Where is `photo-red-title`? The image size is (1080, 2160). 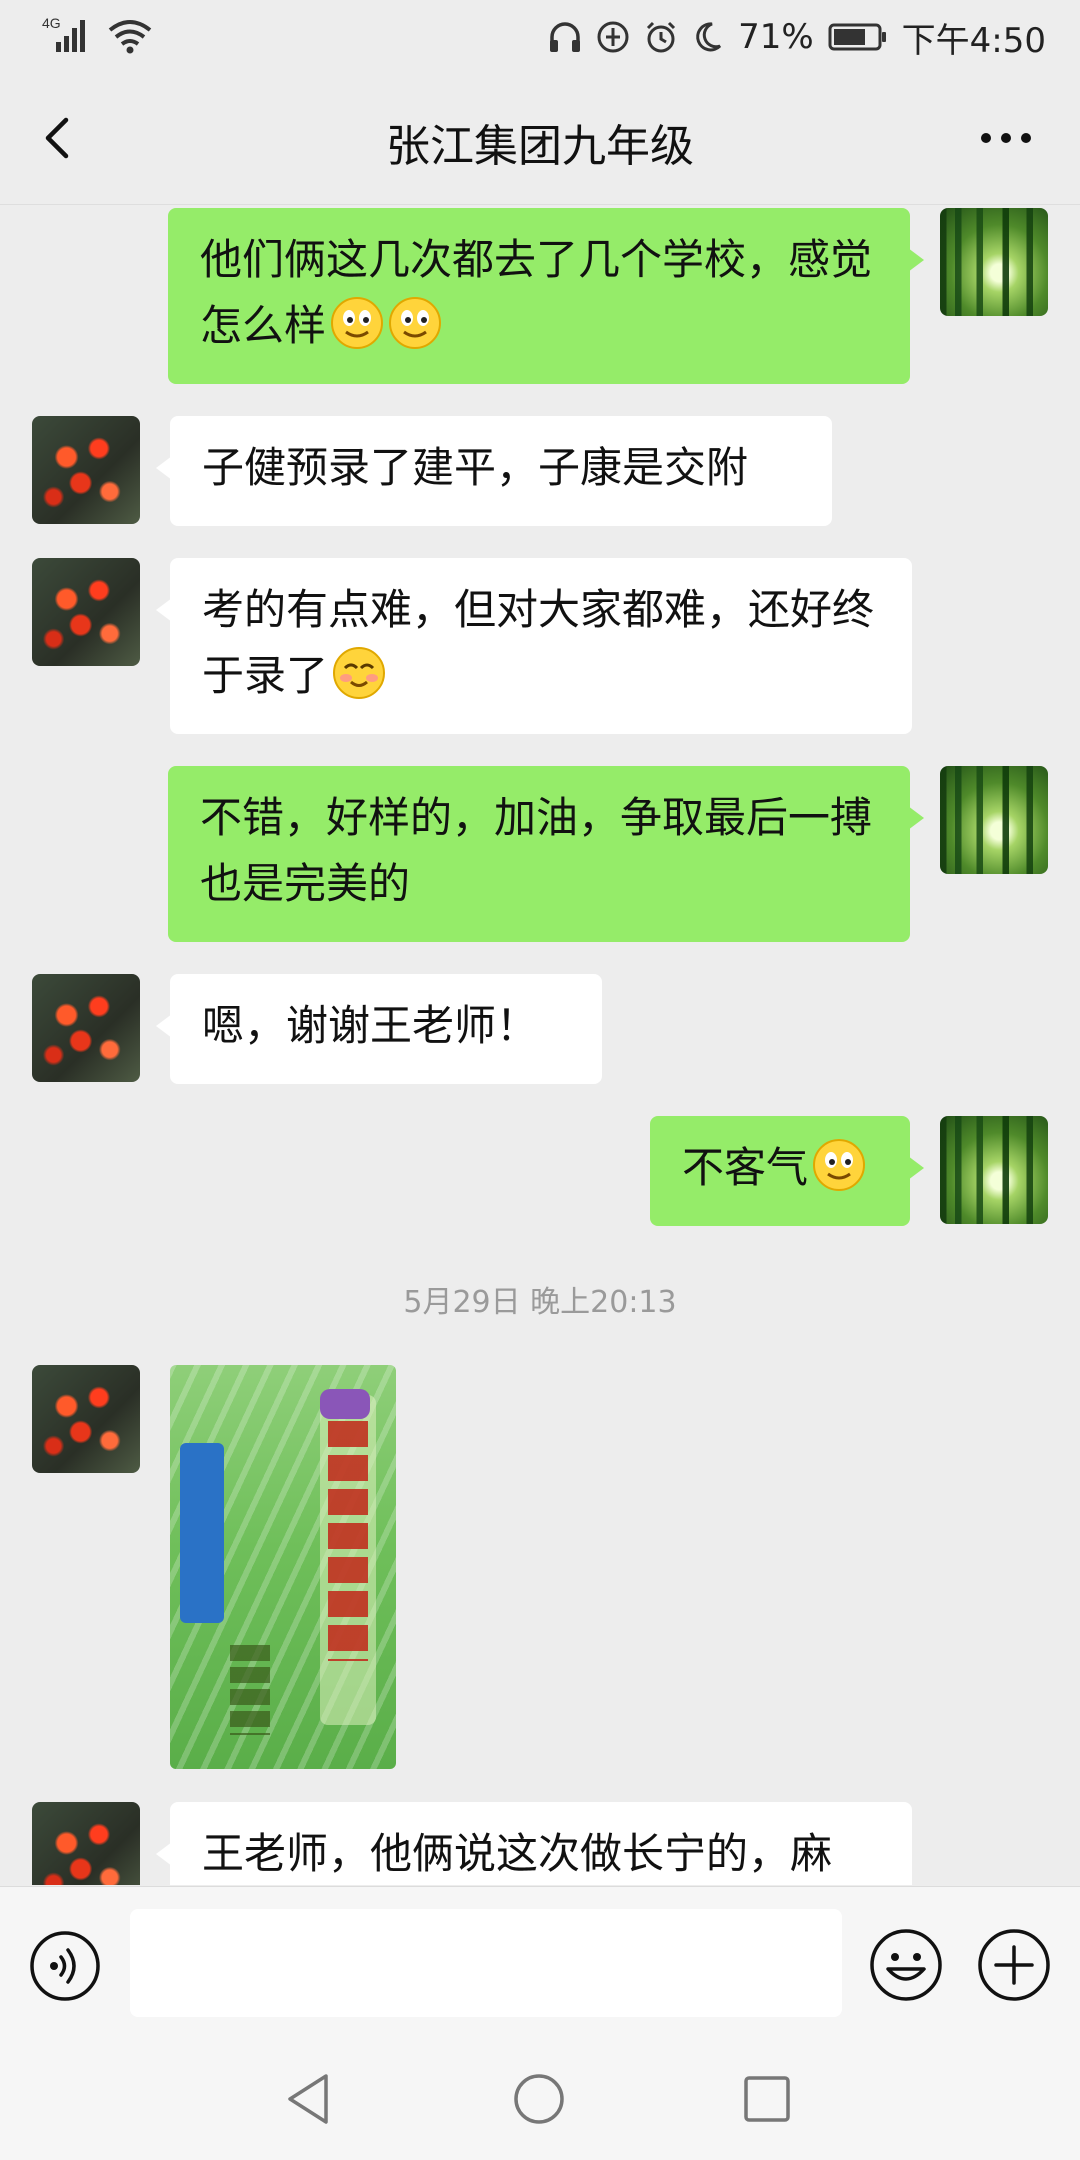 photo-red-title is located at coordinates (348, 1541).